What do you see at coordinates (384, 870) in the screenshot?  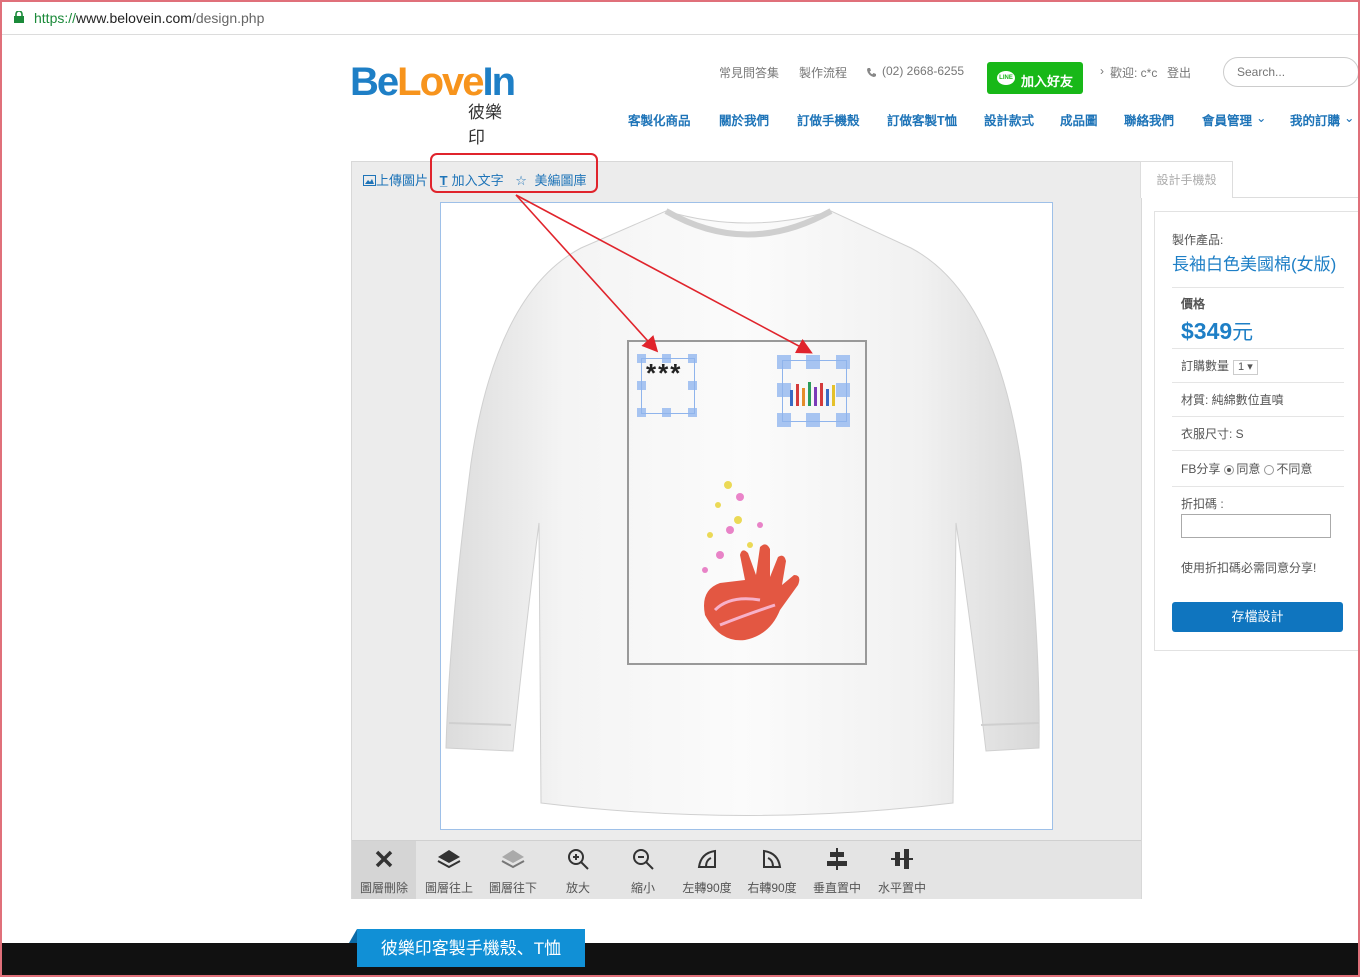 I see `delete-layer-button: 圖層刪除` at bounding box center [384, 870].